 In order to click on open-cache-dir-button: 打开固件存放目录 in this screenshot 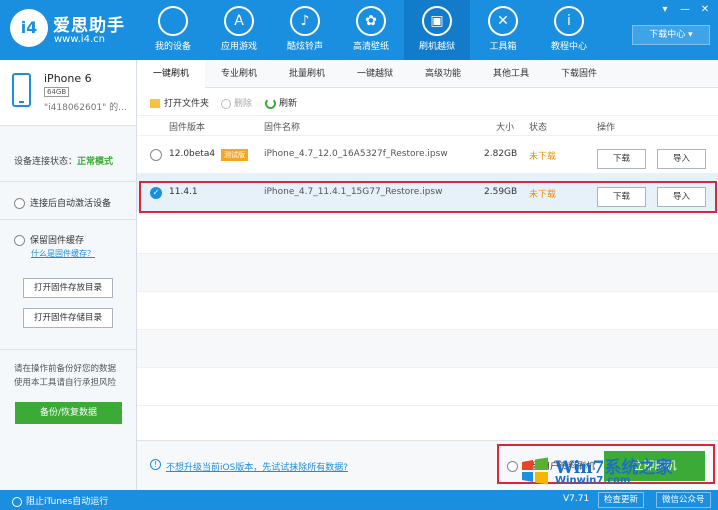, I will do `click(68, 288)`.